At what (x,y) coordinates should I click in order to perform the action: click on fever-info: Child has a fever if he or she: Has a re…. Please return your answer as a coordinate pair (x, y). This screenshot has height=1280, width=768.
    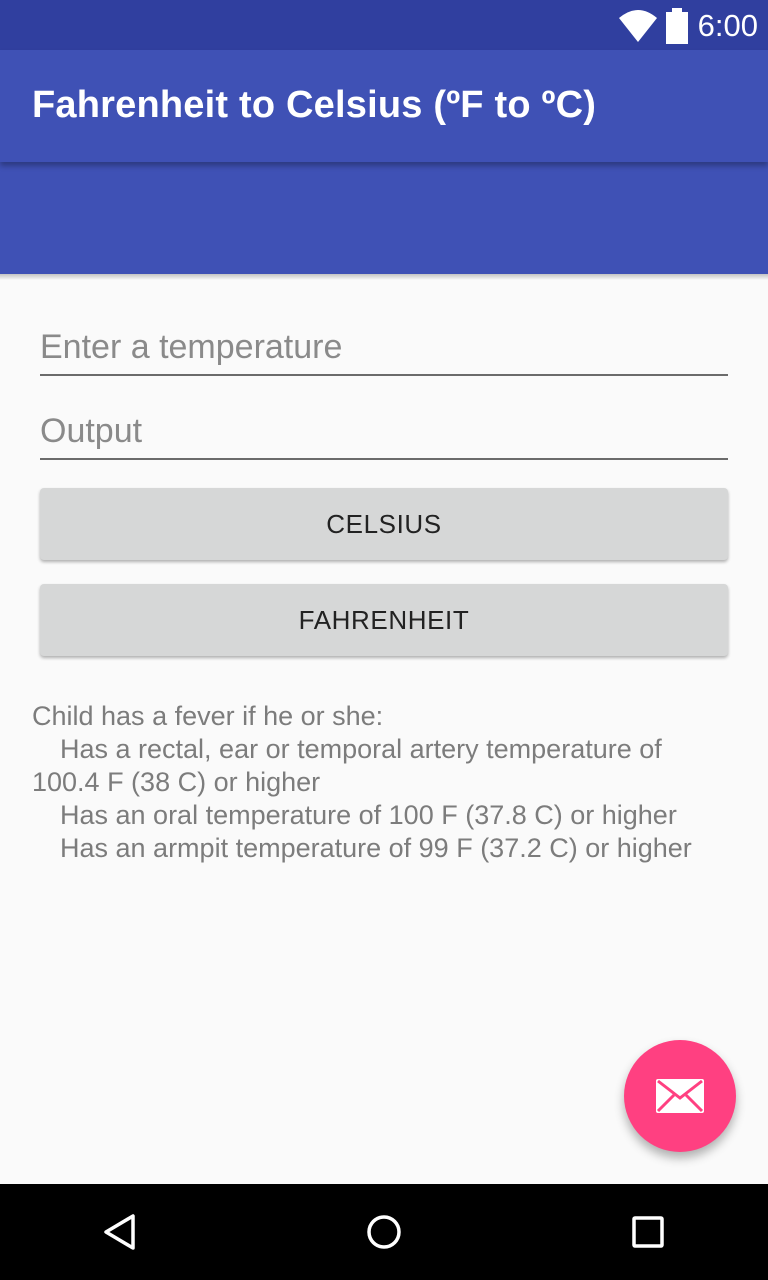
    Looking at the image, I should click on (382, 782).